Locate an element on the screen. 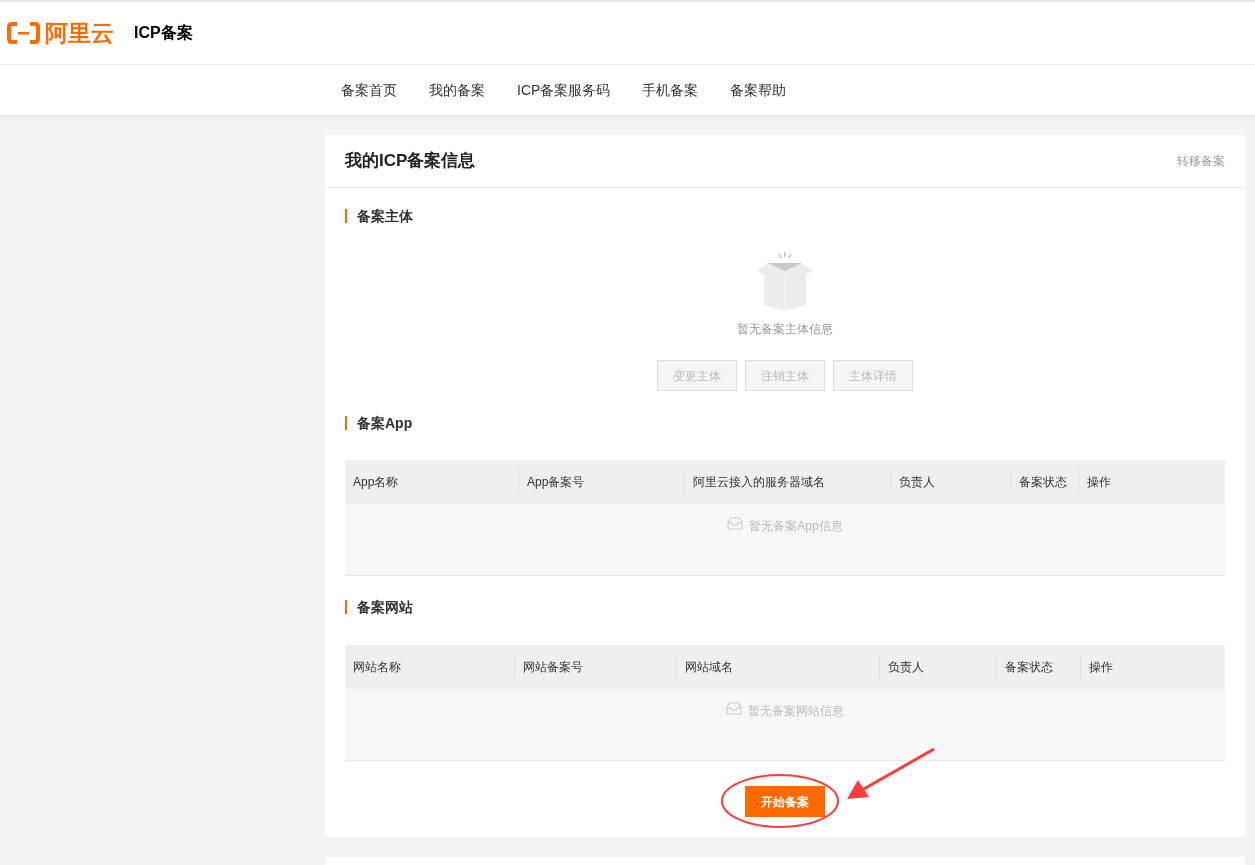 The height and width of the screenshot is (865, 1255). empty-message: 暂无备案主体信息 is located at coordinates (785, 329).